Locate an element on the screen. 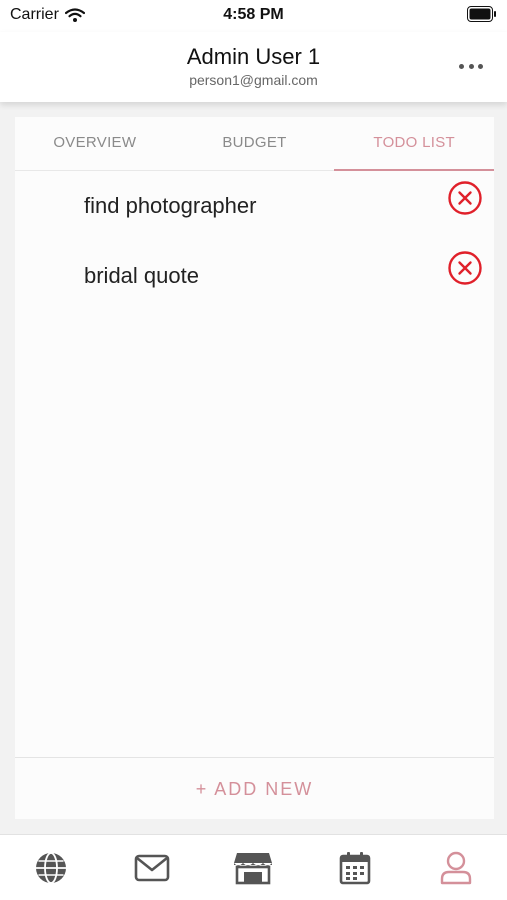 This screenshot has width=507, height=900. list-item: find photographer is located at coordinates (254, 206).